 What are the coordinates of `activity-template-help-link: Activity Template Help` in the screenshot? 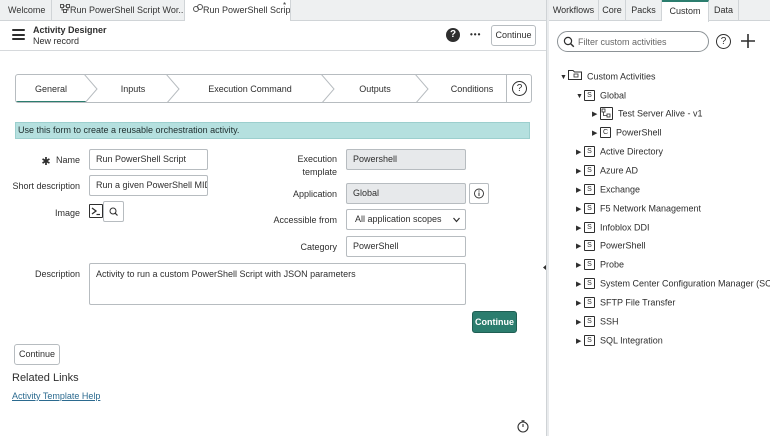 It's located at (56, 396).